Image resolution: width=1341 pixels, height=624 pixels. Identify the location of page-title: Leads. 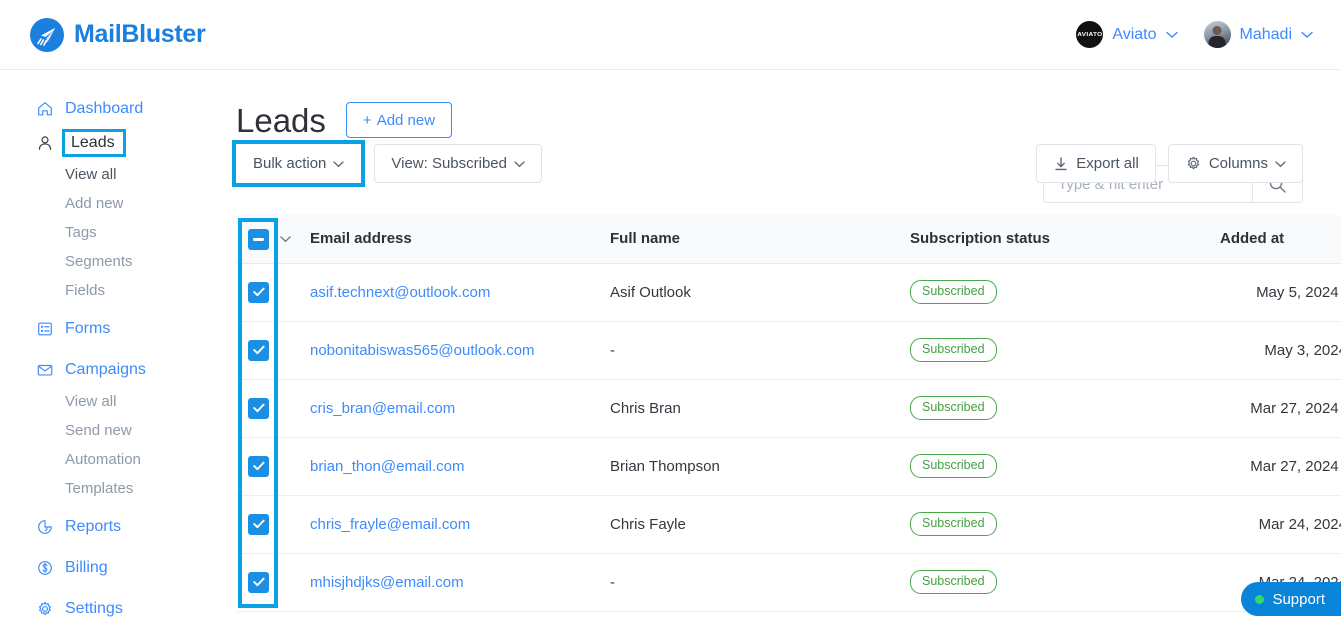
(281, 120).